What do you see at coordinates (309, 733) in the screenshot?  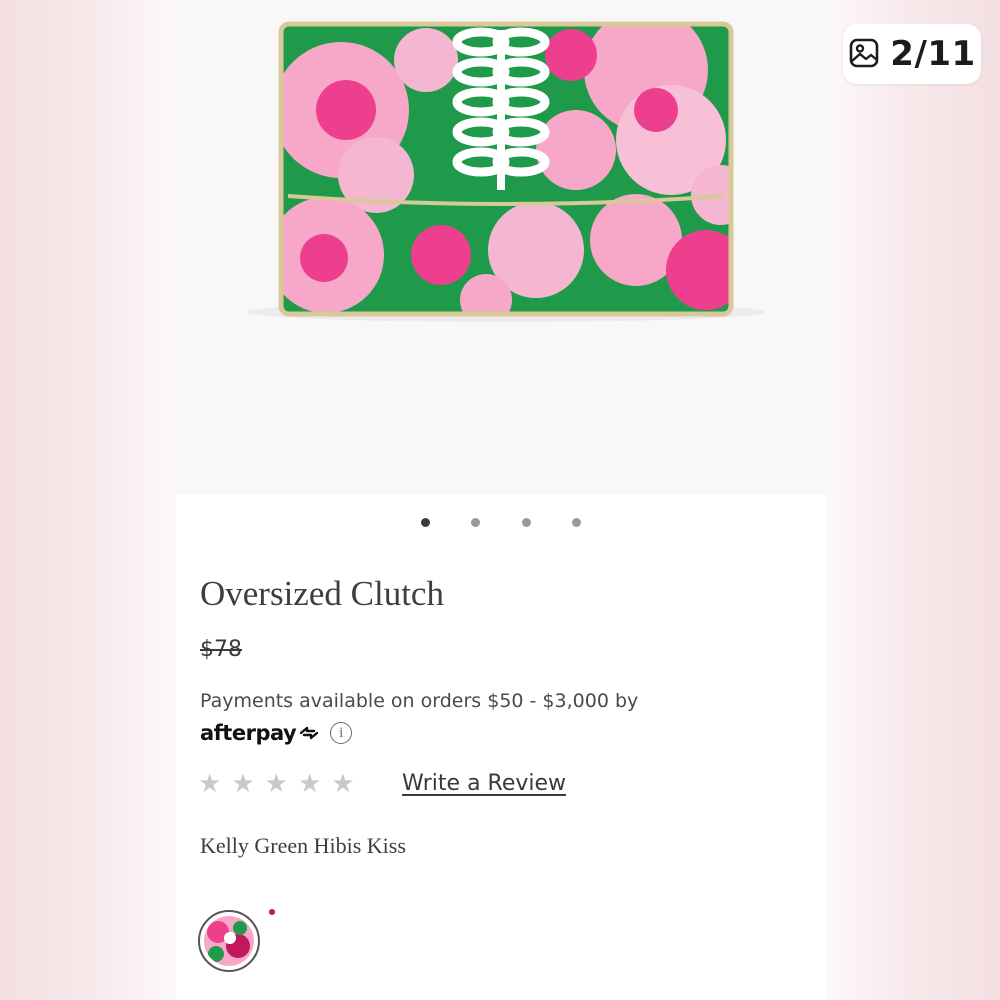 I see `afterpay-arrows-icon` at bounding box center [309, 733].